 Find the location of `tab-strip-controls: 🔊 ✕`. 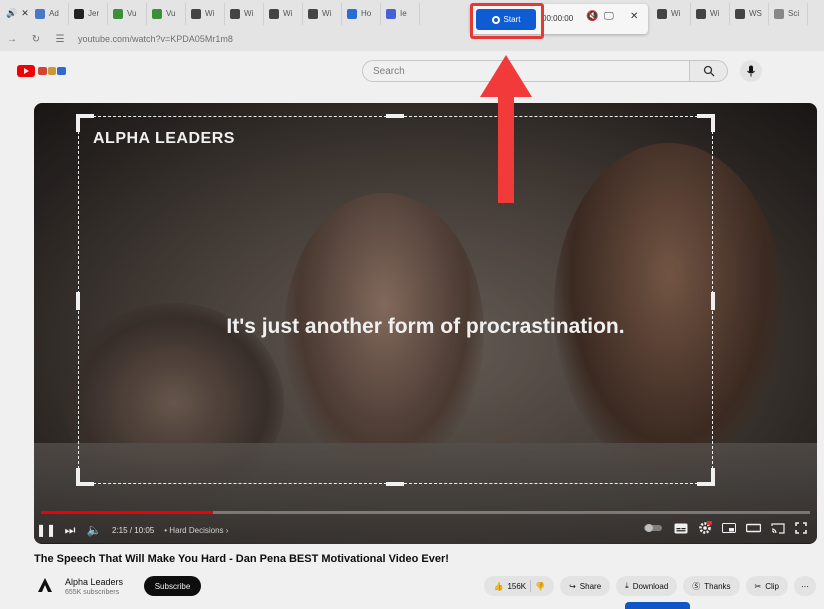

tab-strip-controls: 🔊 ✕ is located at coordinates (17, 13).